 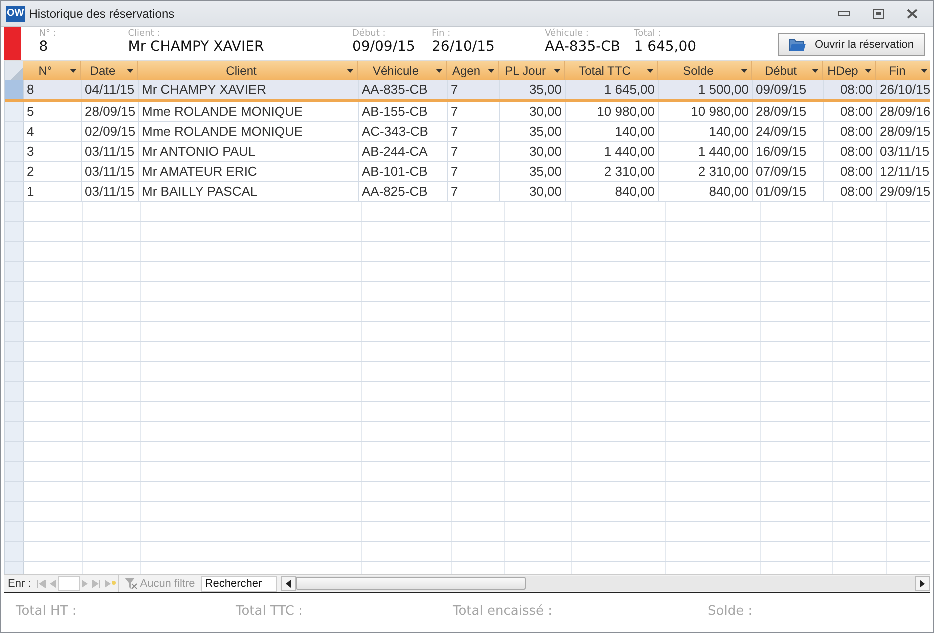 What do you see at coordinates (403, 111) in the screenshot?
I see `table-cell: AB-155-CB` at bounding box center [403, 111].